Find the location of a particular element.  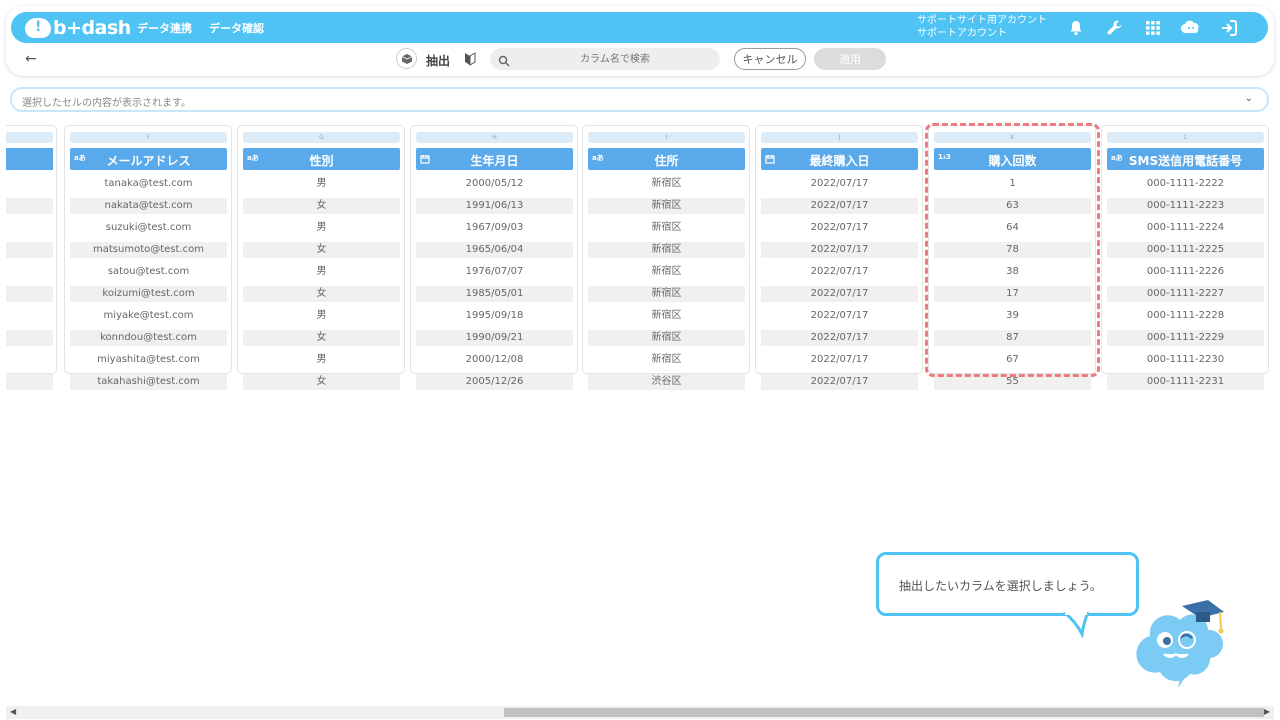

table-cell: konndou@test.com is located at coordinates (148, 340).